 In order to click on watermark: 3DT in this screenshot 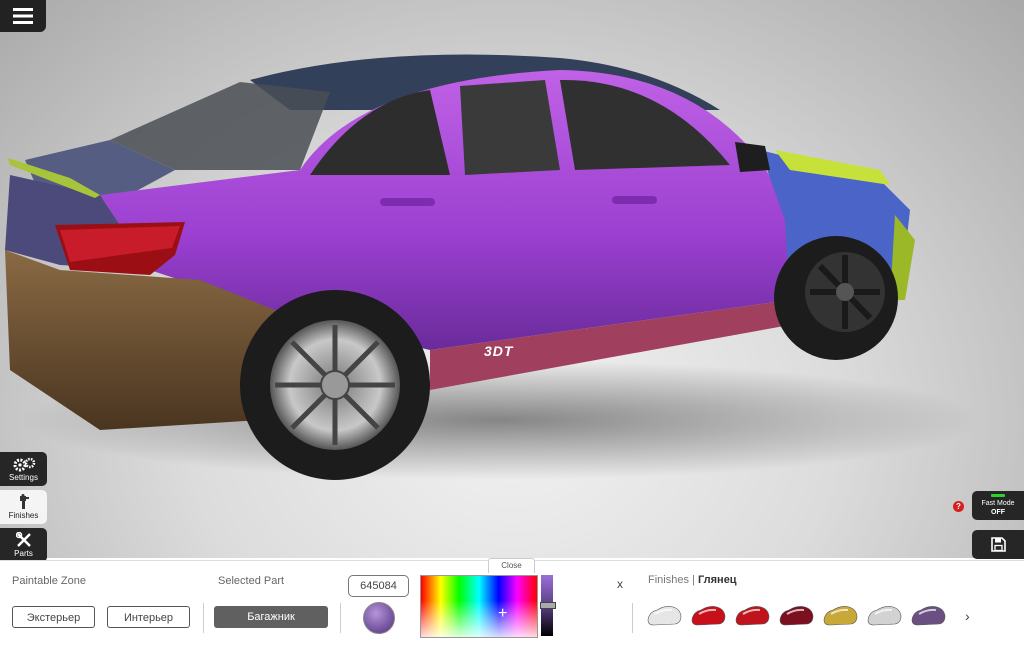, I will do `click(499, 351)`.